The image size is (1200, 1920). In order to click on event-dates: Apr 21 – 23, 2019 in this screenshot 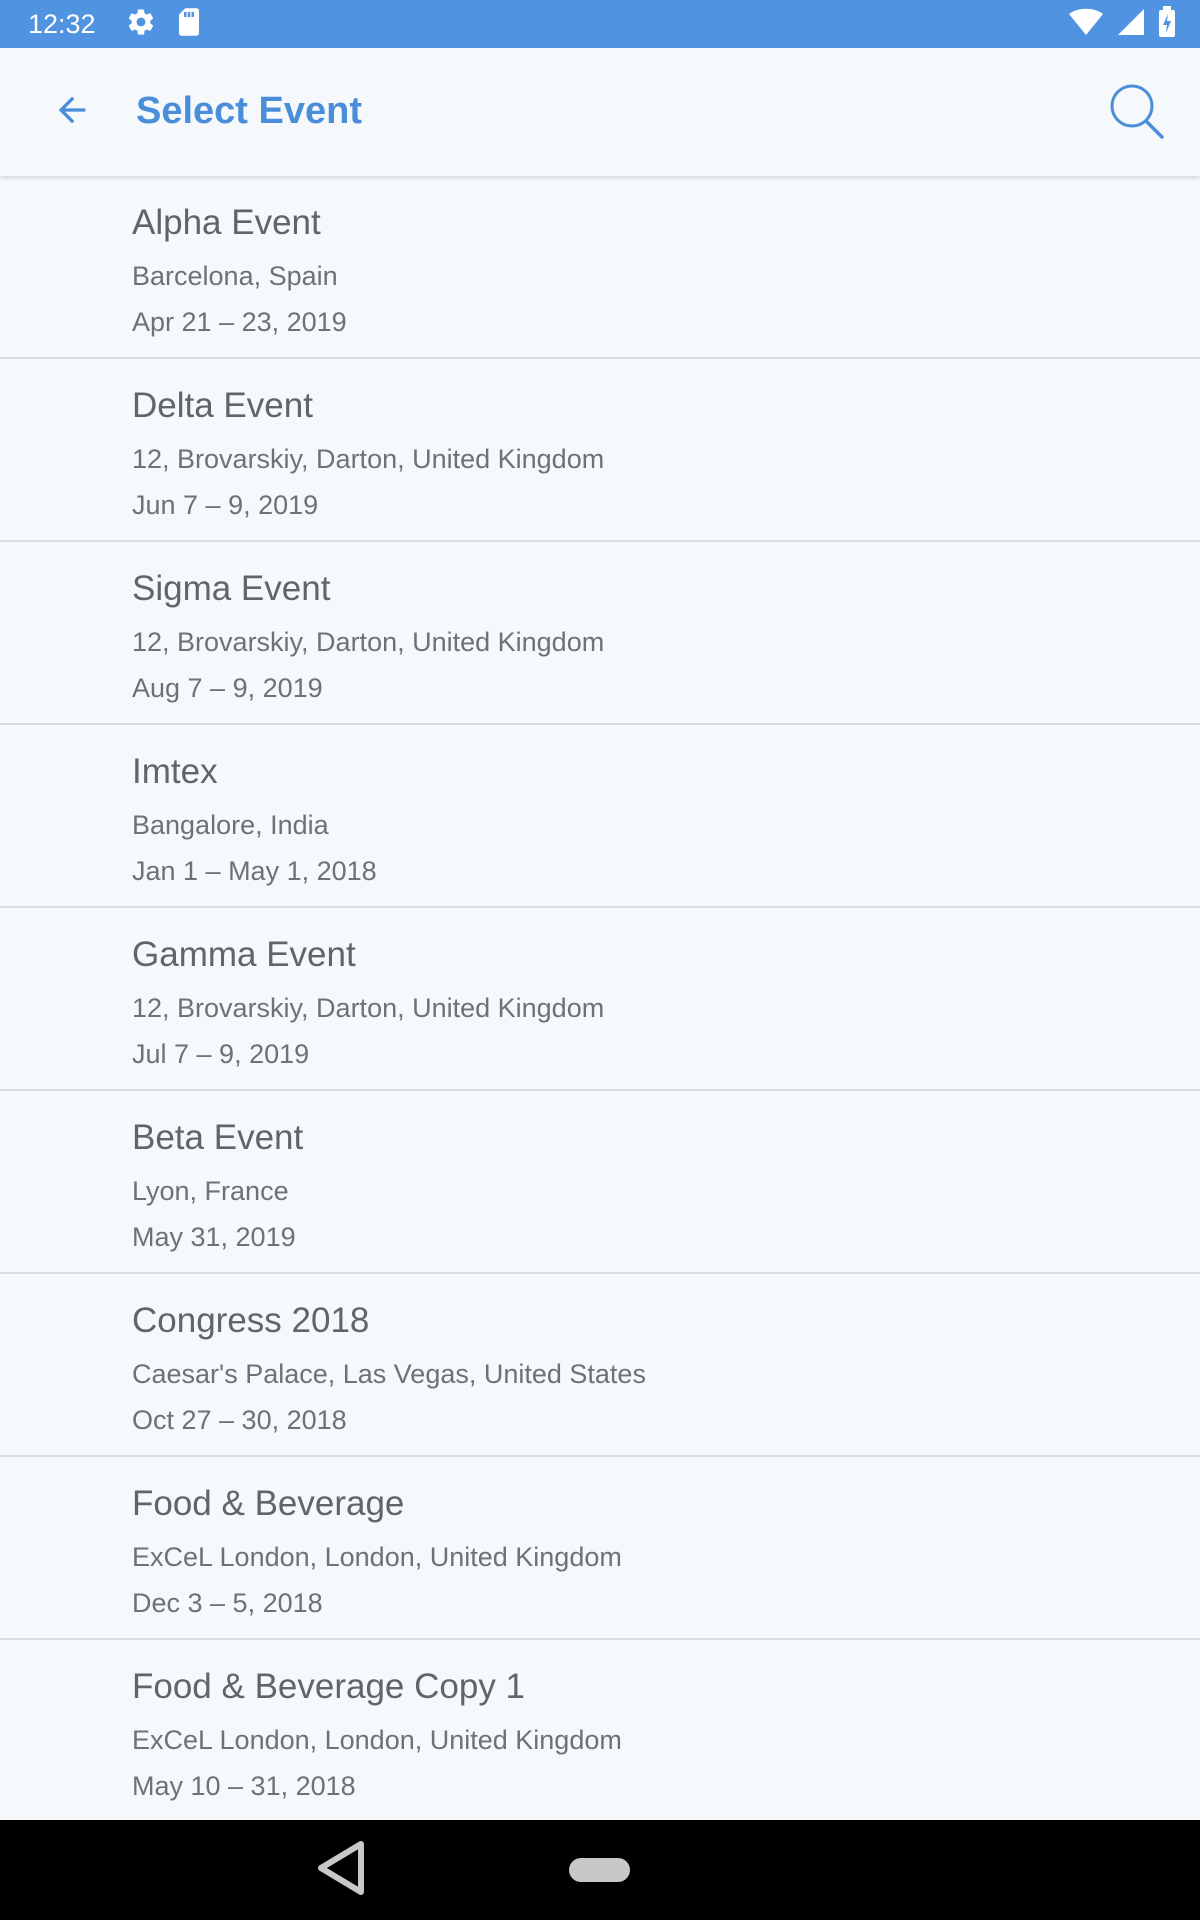, I will do `click(239, 322)`.